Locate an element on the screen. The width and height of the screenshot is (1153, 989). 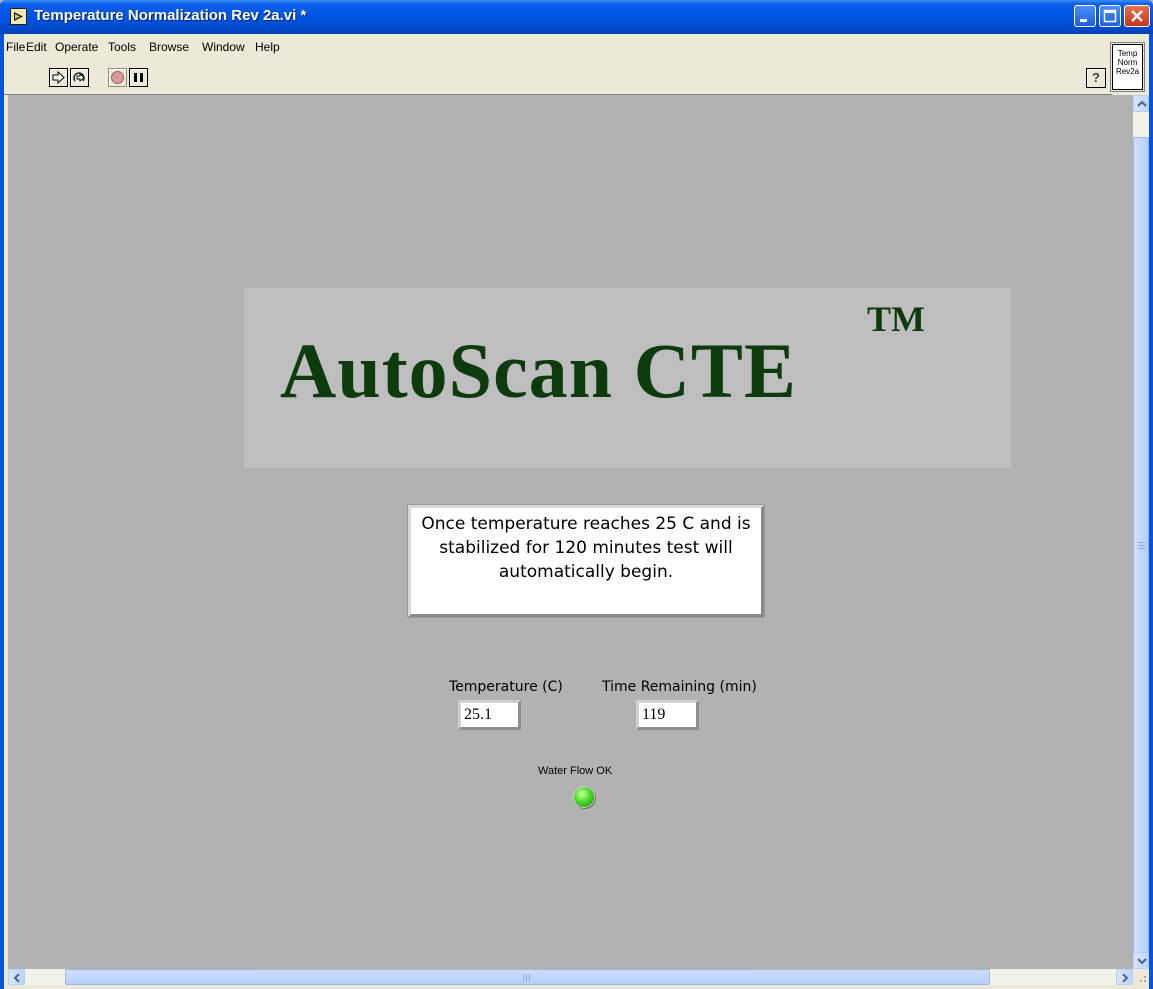
pause-icon is located at coordinates (138, 77).